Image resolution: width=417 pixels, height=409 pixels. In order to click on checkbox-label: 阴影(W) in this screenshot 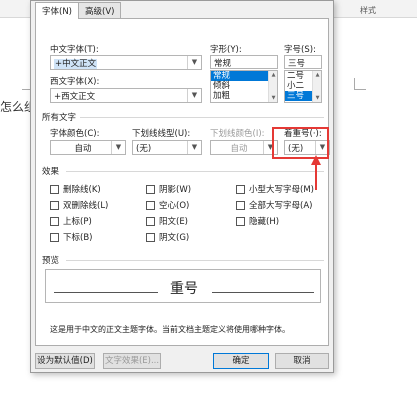, I will do `click(175, 190)`.